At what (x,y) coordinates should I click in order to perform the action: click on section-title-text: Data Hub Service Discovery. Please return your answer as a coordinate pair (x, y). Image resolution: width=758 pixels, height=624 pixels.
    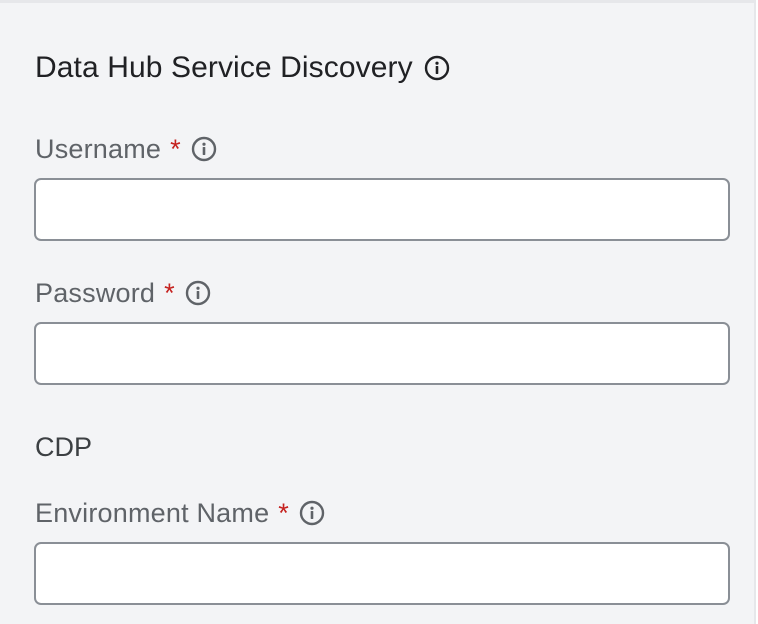
    Looking at the image, I should click on (224, 67).